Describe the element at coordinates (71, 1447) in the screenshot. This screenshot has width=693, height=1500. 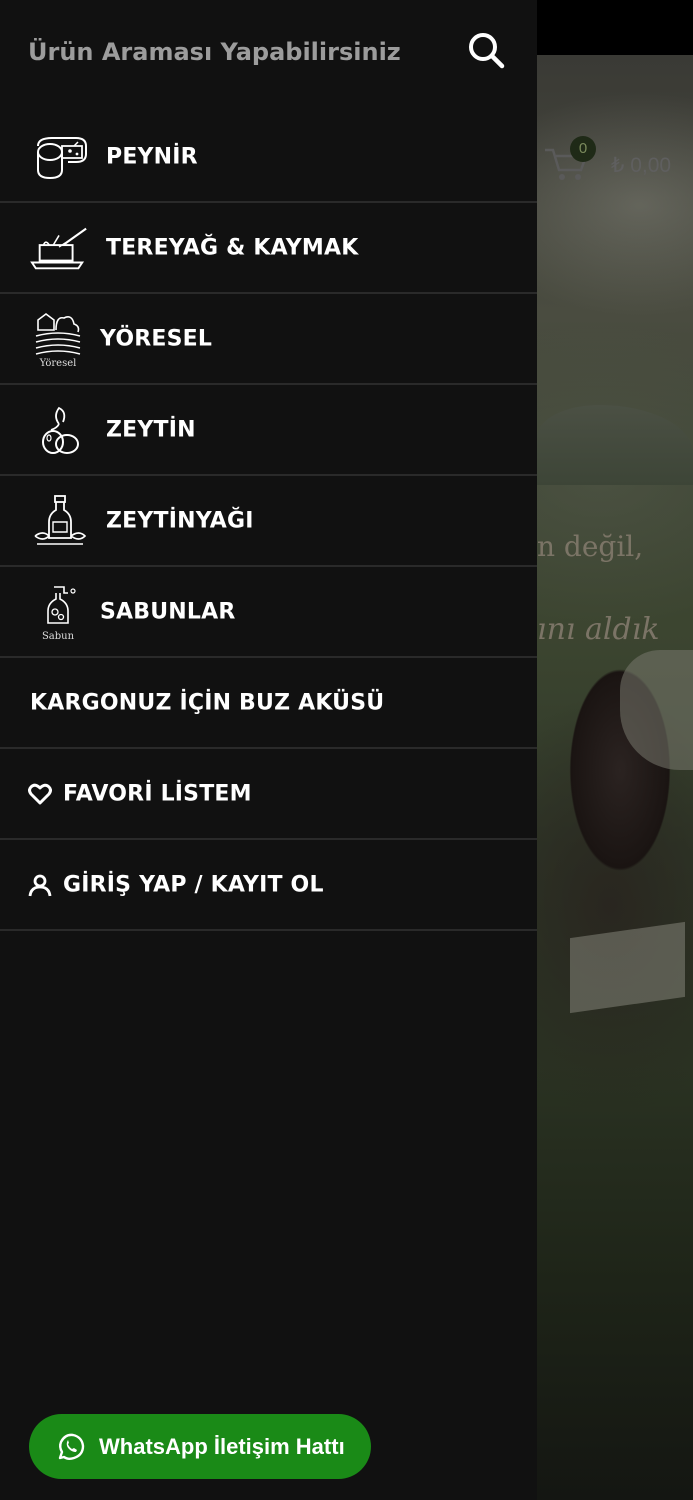
I see `whatsapp-icon` at that location.